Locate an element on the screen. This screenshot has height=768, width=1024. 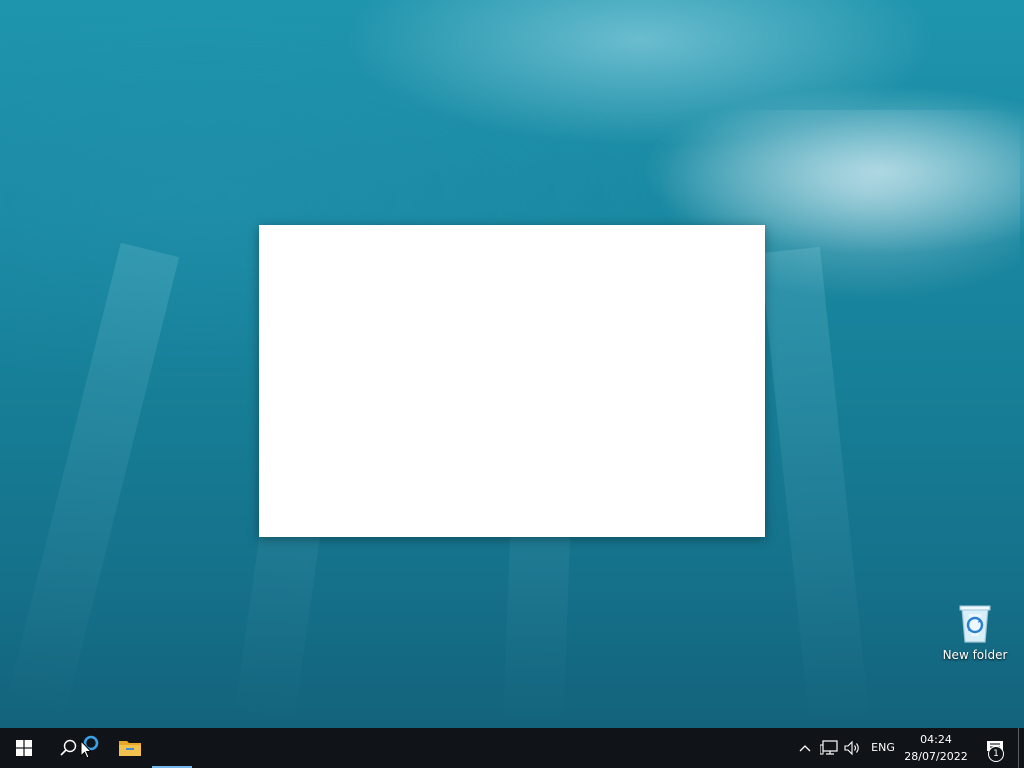
clock-date: 28/07/2022 is located at coordinates (936, 756).